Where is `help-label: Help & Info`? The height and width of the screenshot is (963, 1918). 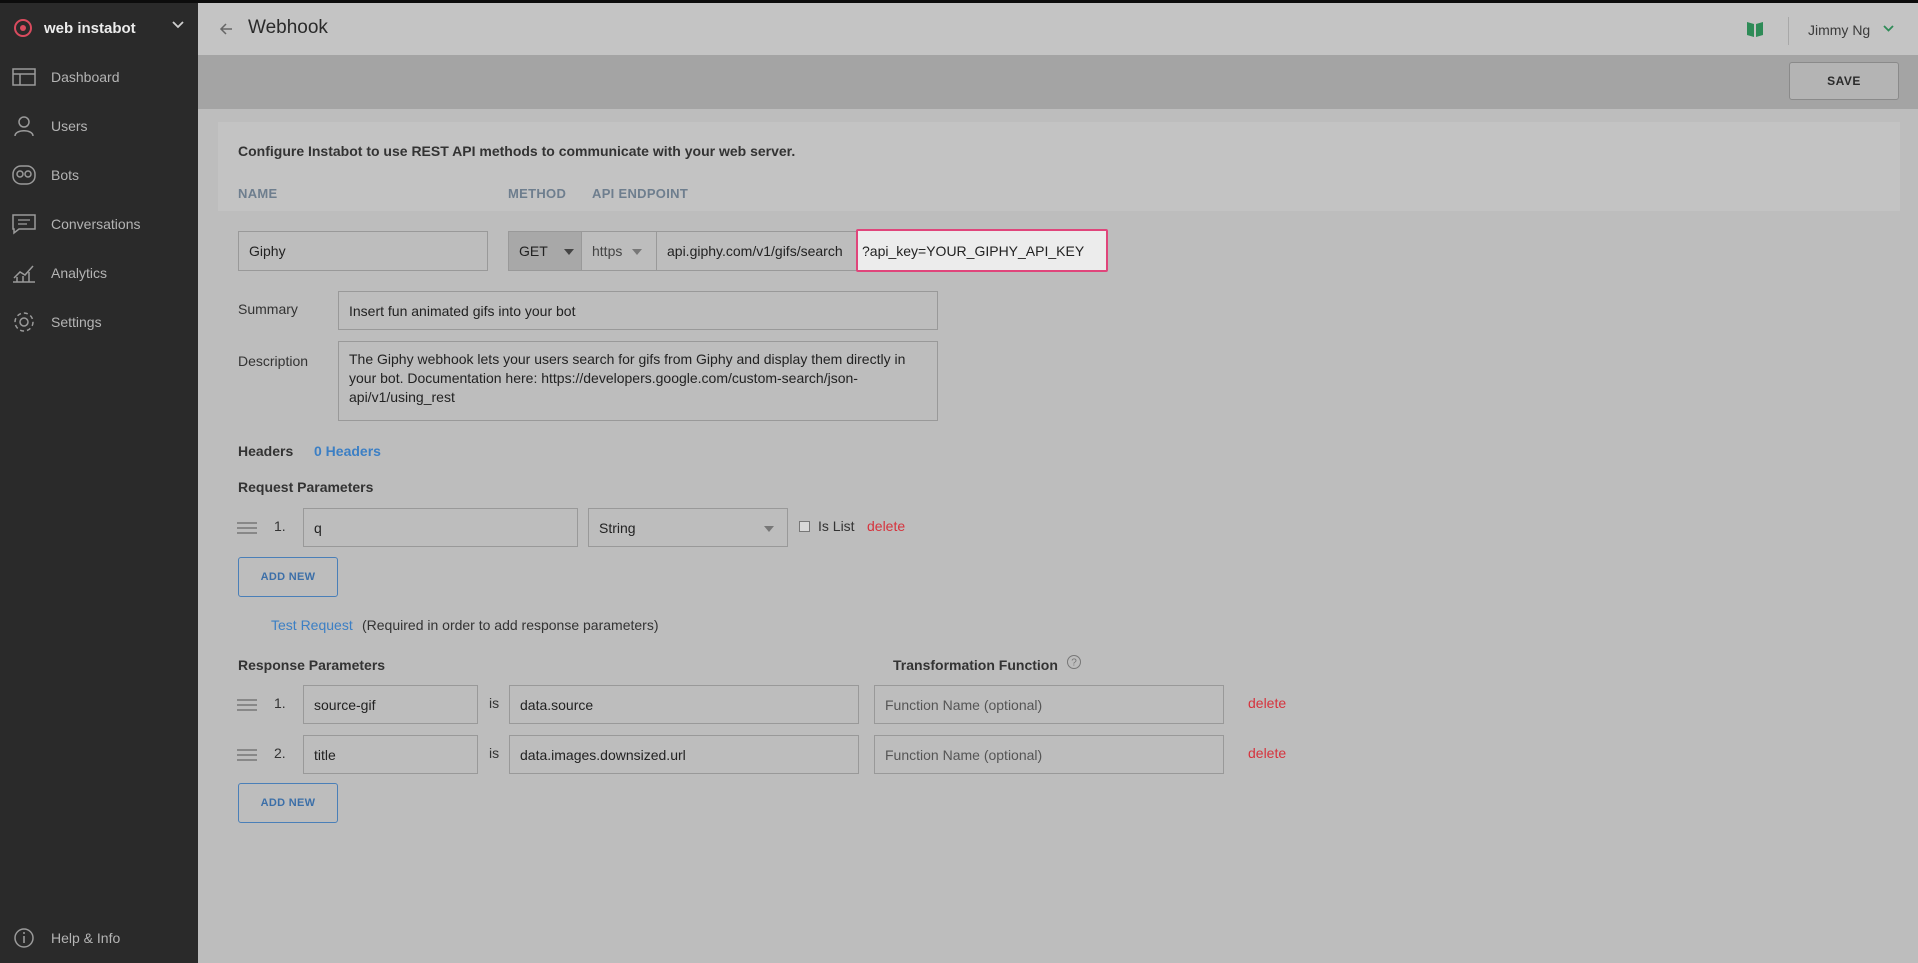
help-label: Help & Info is located at coordinates (86, 938).